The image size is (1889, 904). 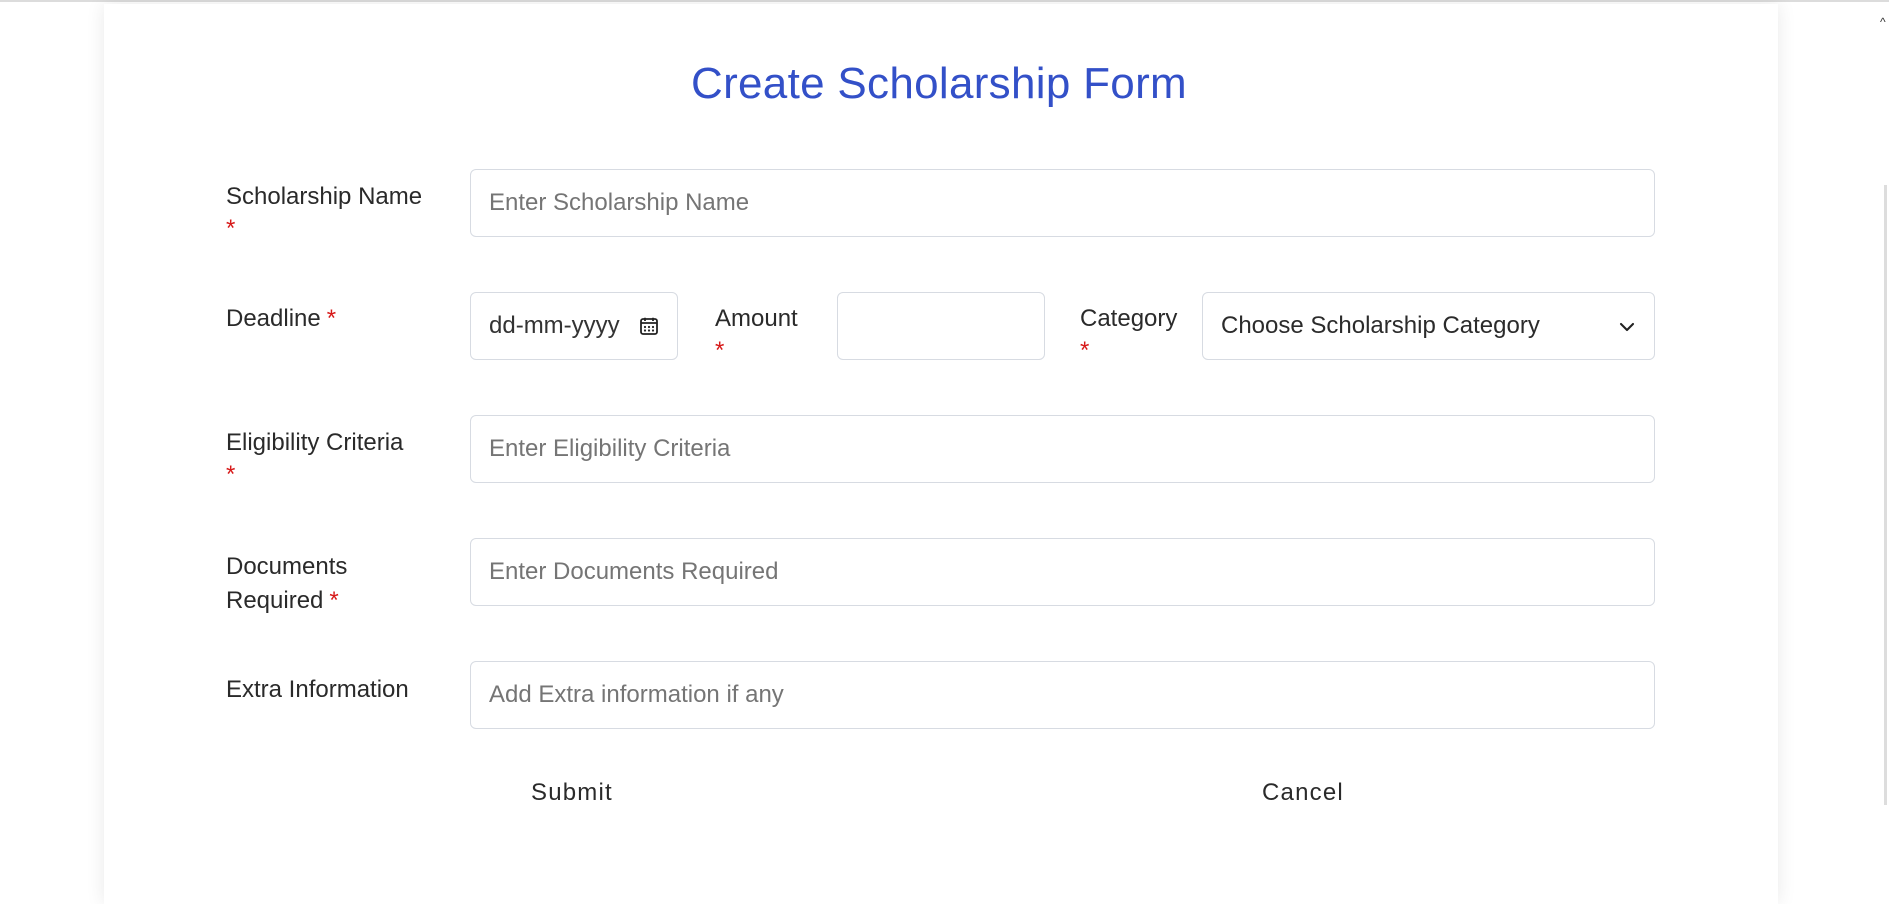 What do you see at coordinates (314, 458) in the screenshot?
I see `eligibility-label: Eligibility Criteria *` at bounding box center [314, 458].